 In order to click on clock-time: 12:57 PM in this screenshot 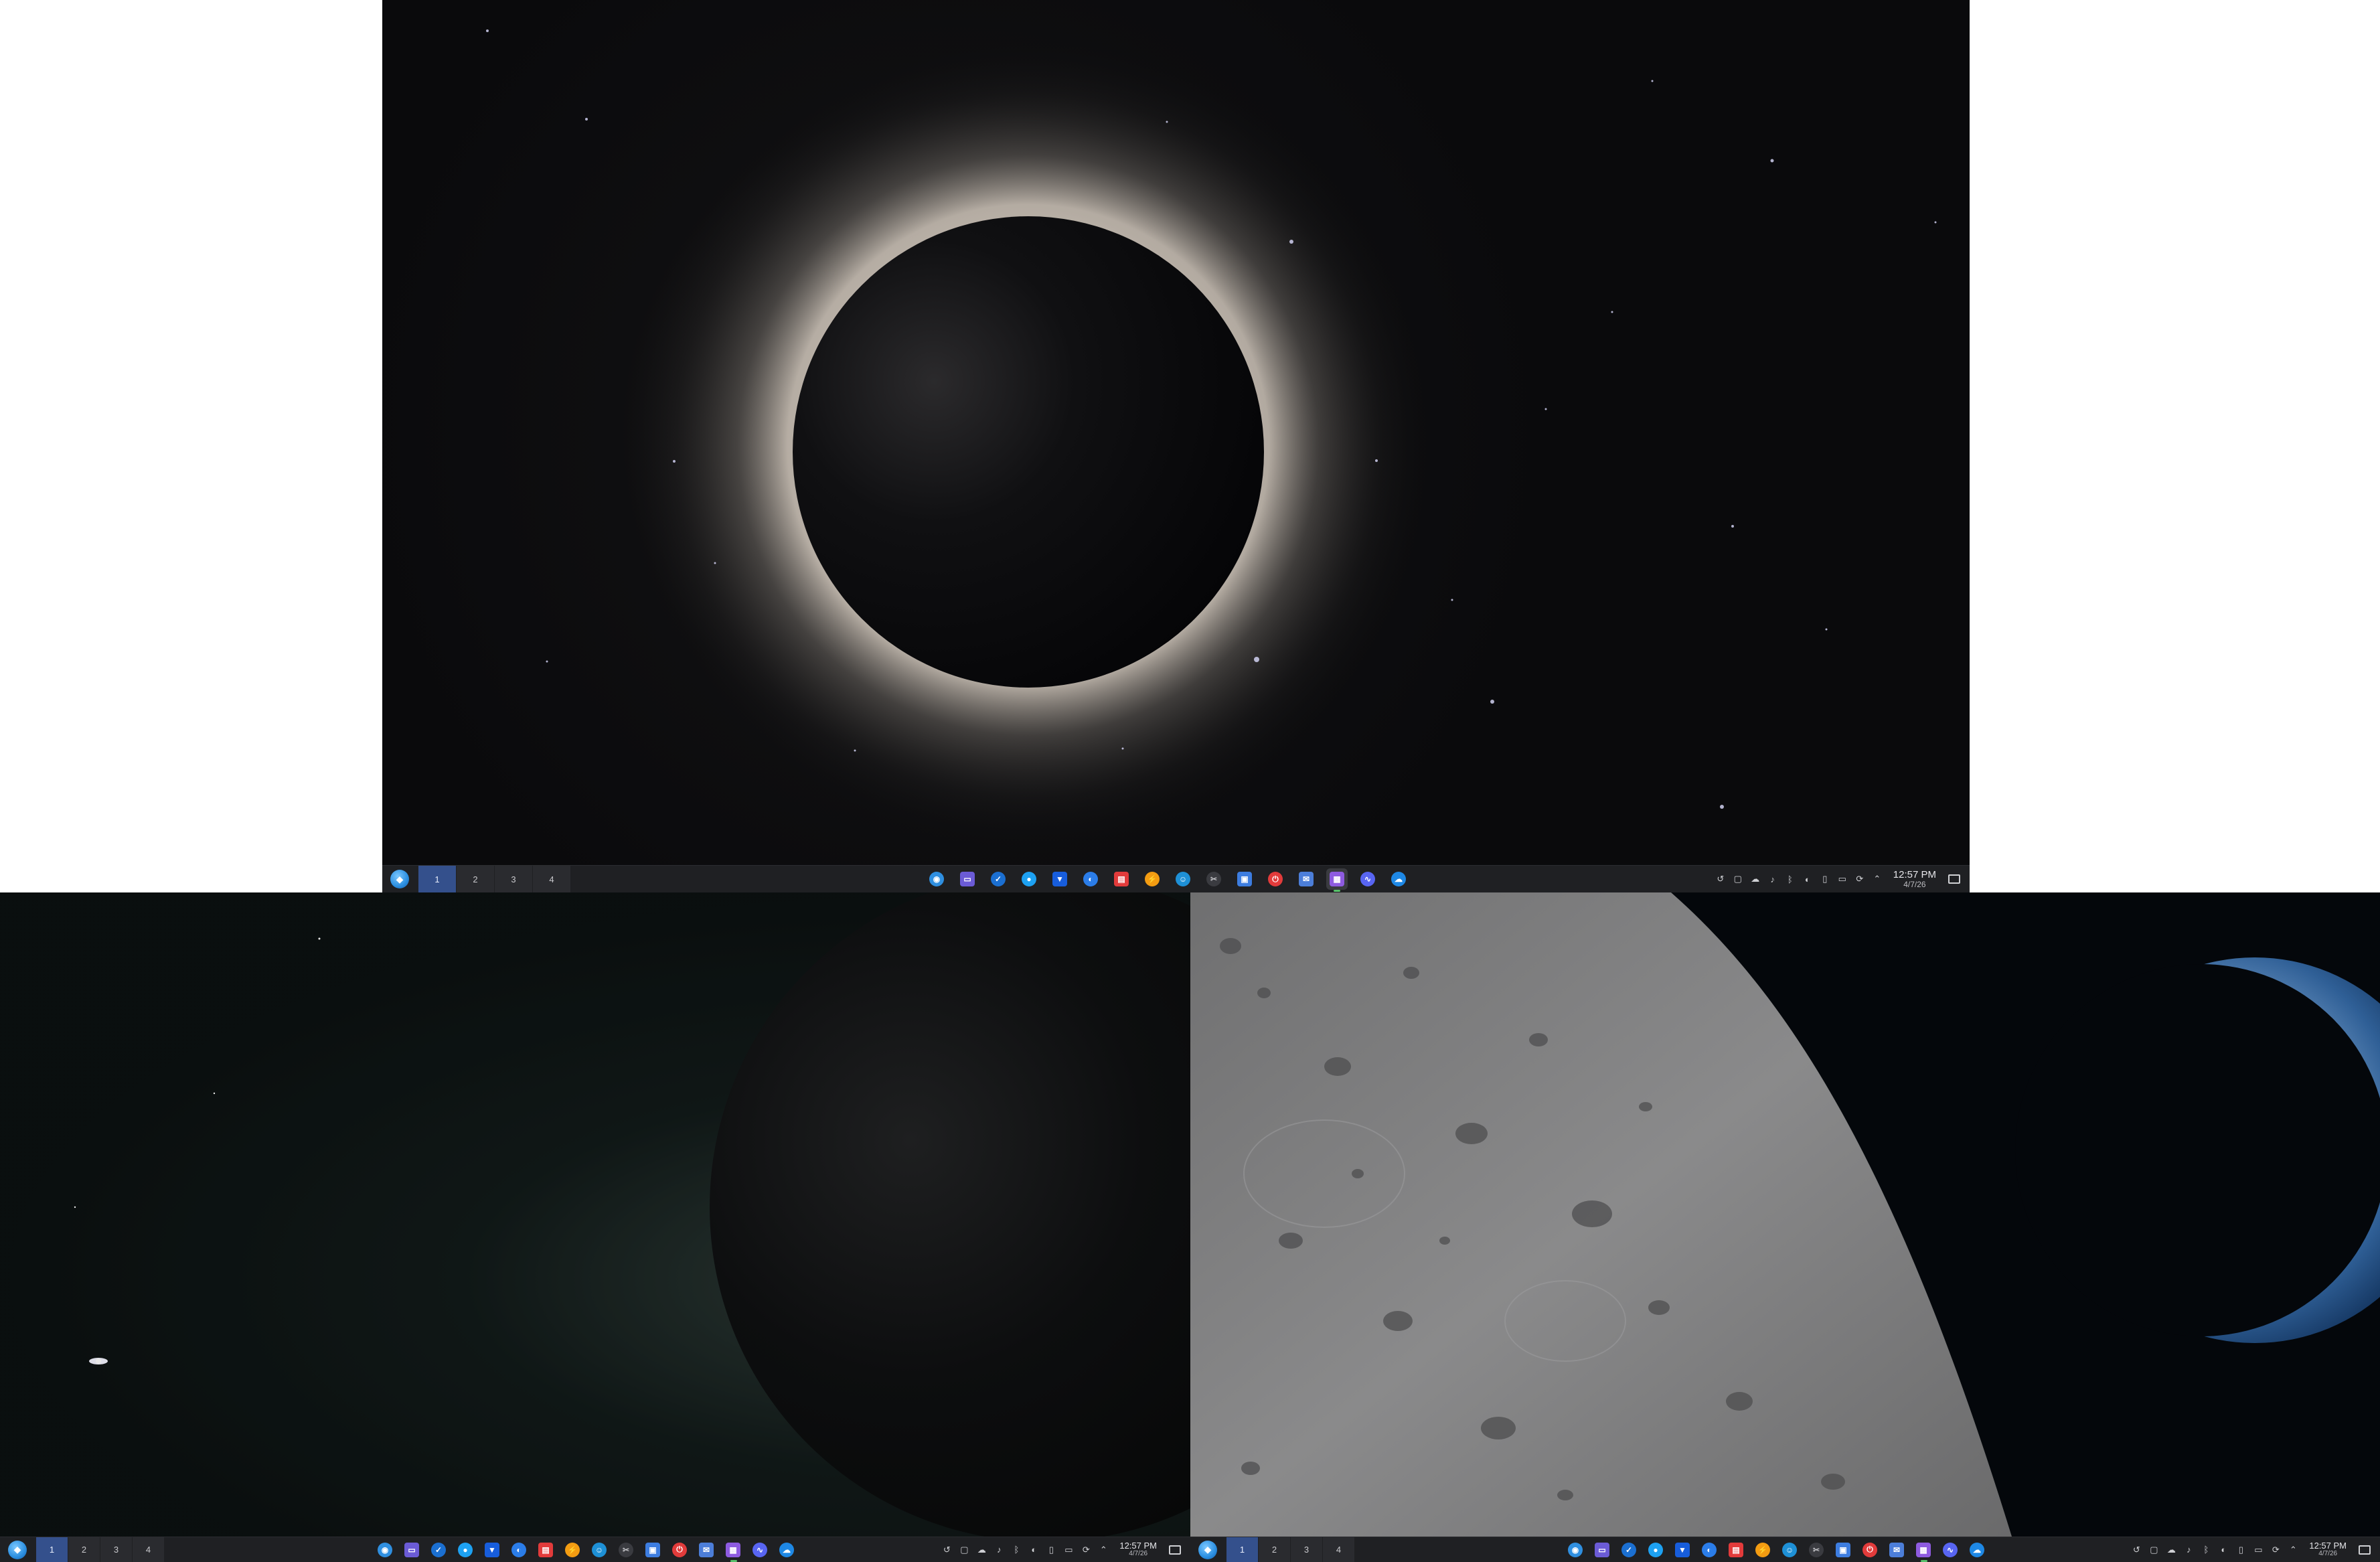, I will do `click(1914, 874)`.